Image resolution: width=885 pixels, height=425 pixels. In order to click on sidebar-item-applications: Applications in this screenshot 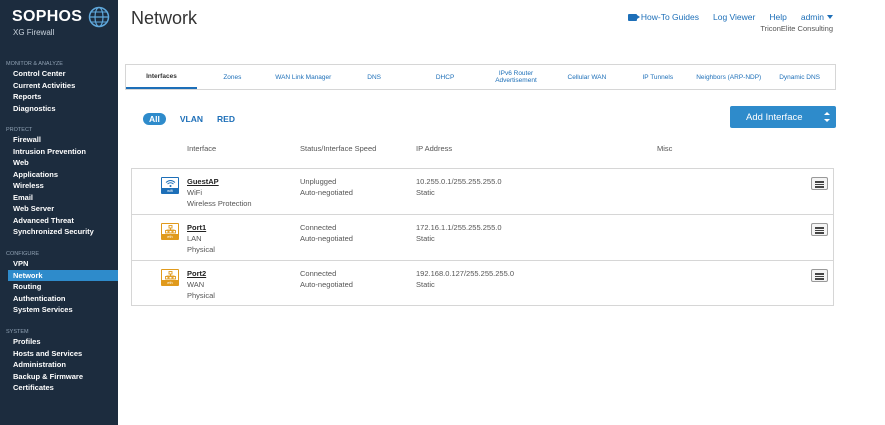, I will do `click(59, 175)`.